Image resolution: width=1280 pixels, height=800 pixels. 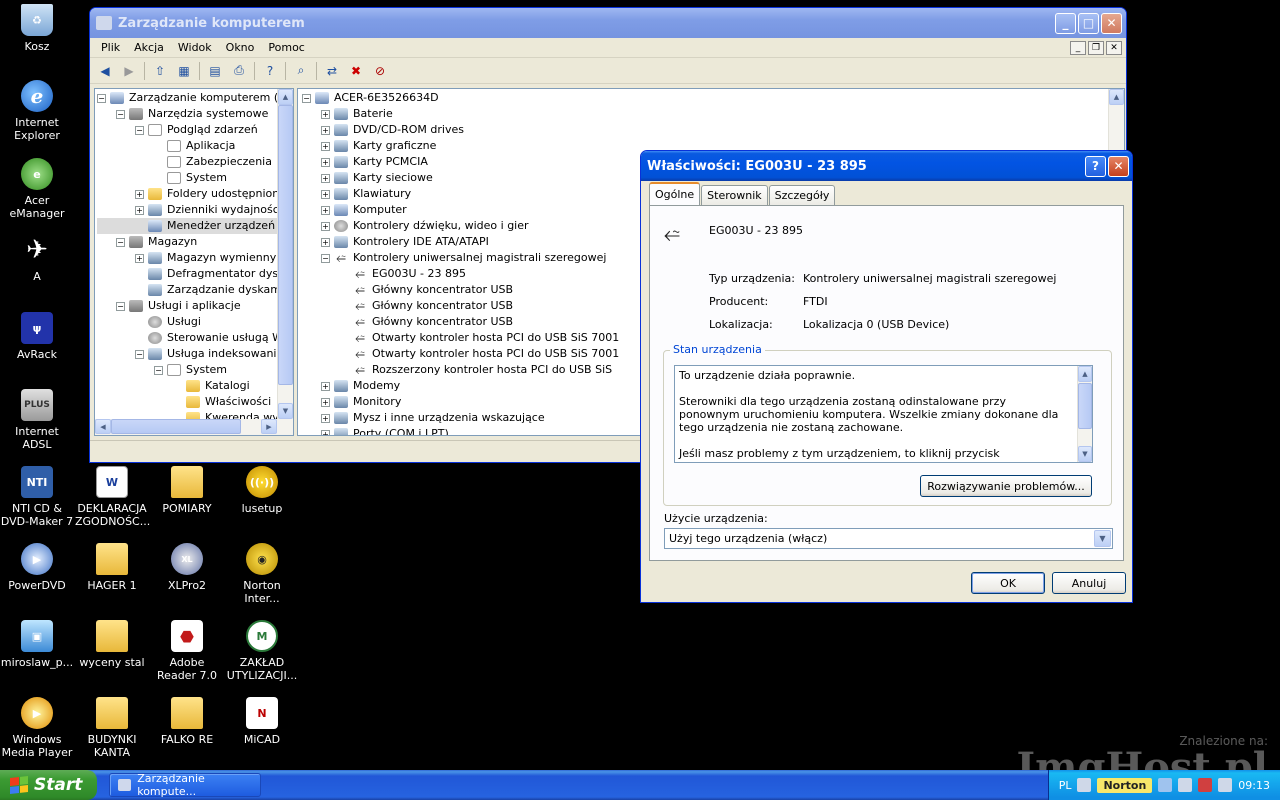 What do you see at coordinates (332, 71) in the screenshot?
I see `update-driver-icon: ⇄` at bounding box center [332, 71].